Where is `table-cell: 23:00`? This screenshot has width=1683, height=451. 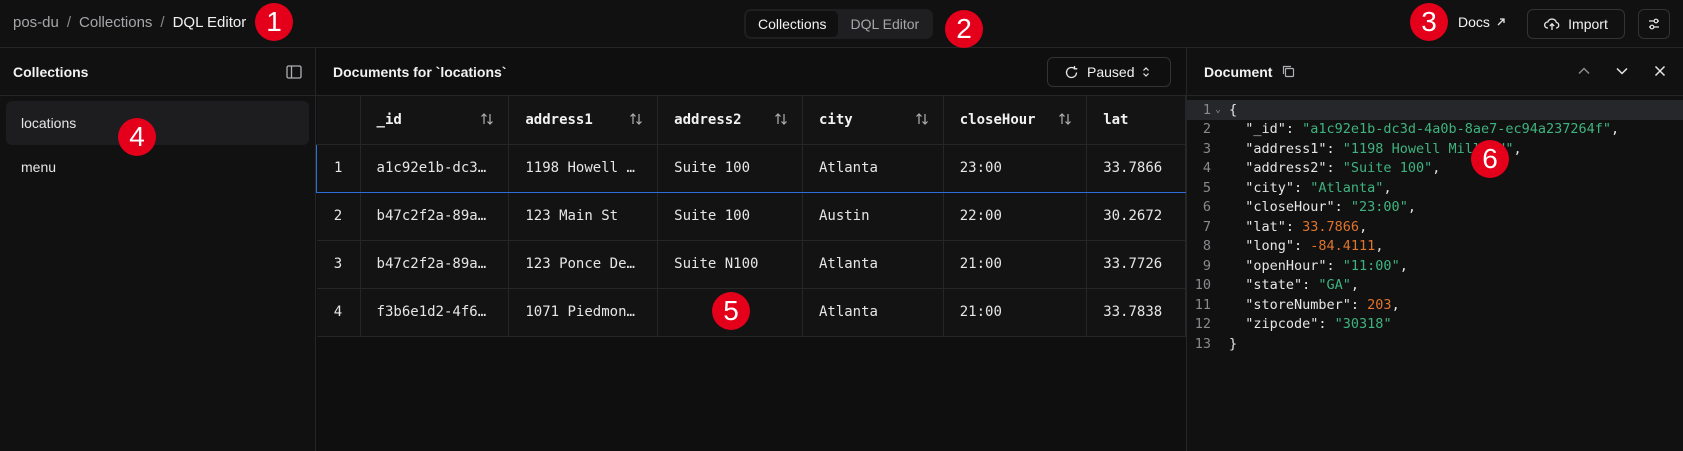
table-cell: 23:00 is located at coordinates (1015, 168).